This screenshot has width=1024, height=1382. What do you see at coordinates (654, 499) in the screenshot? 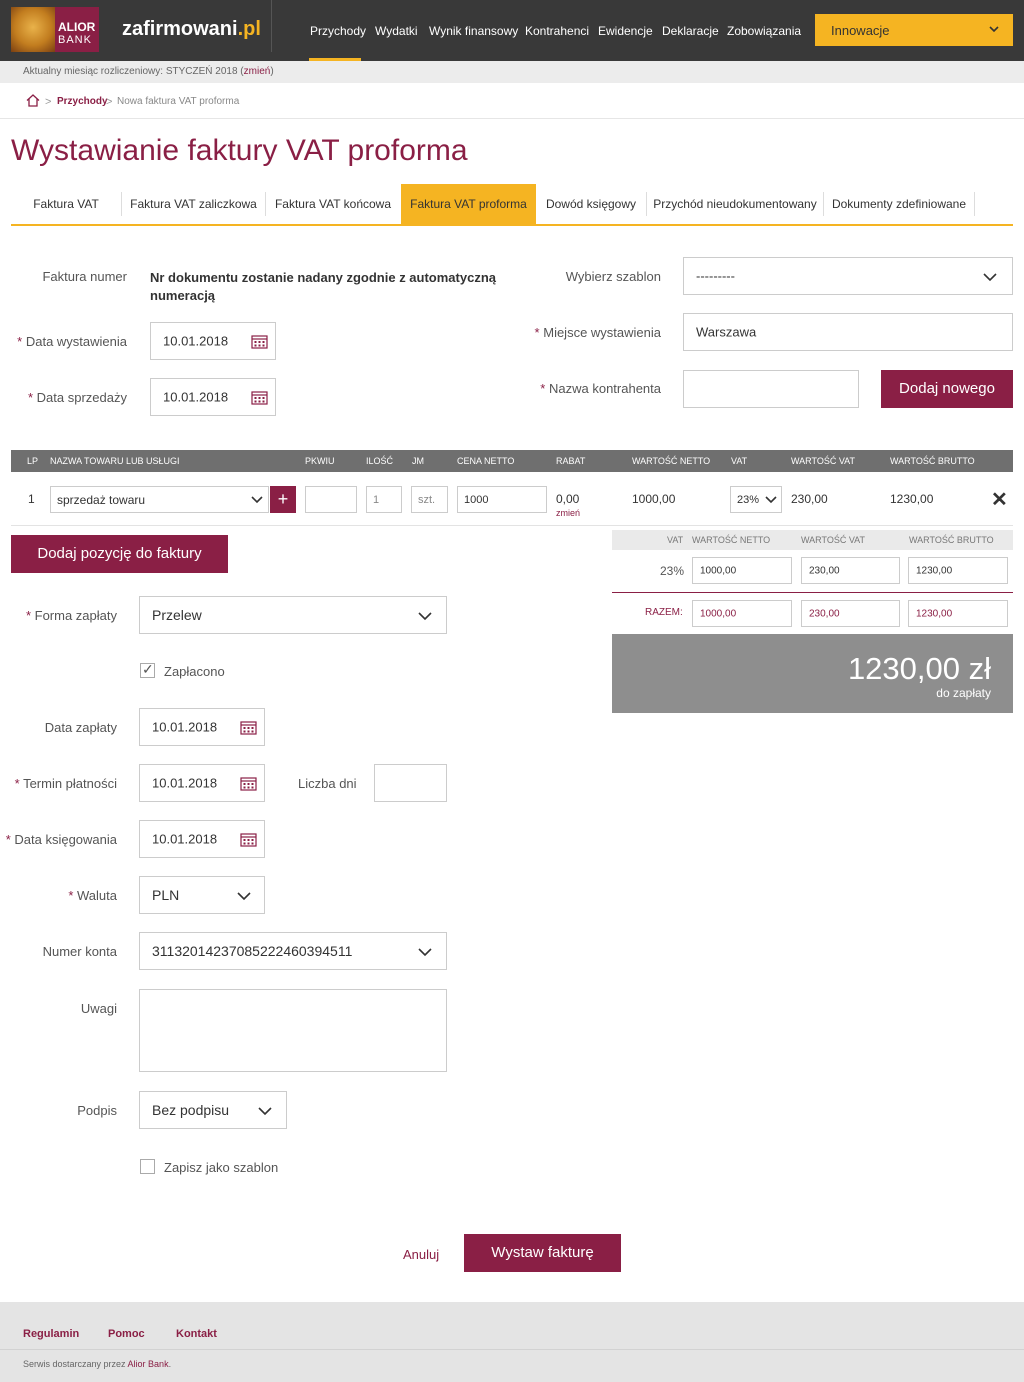
I see `net-value: 1000,00` at bounding box center [654, 499].